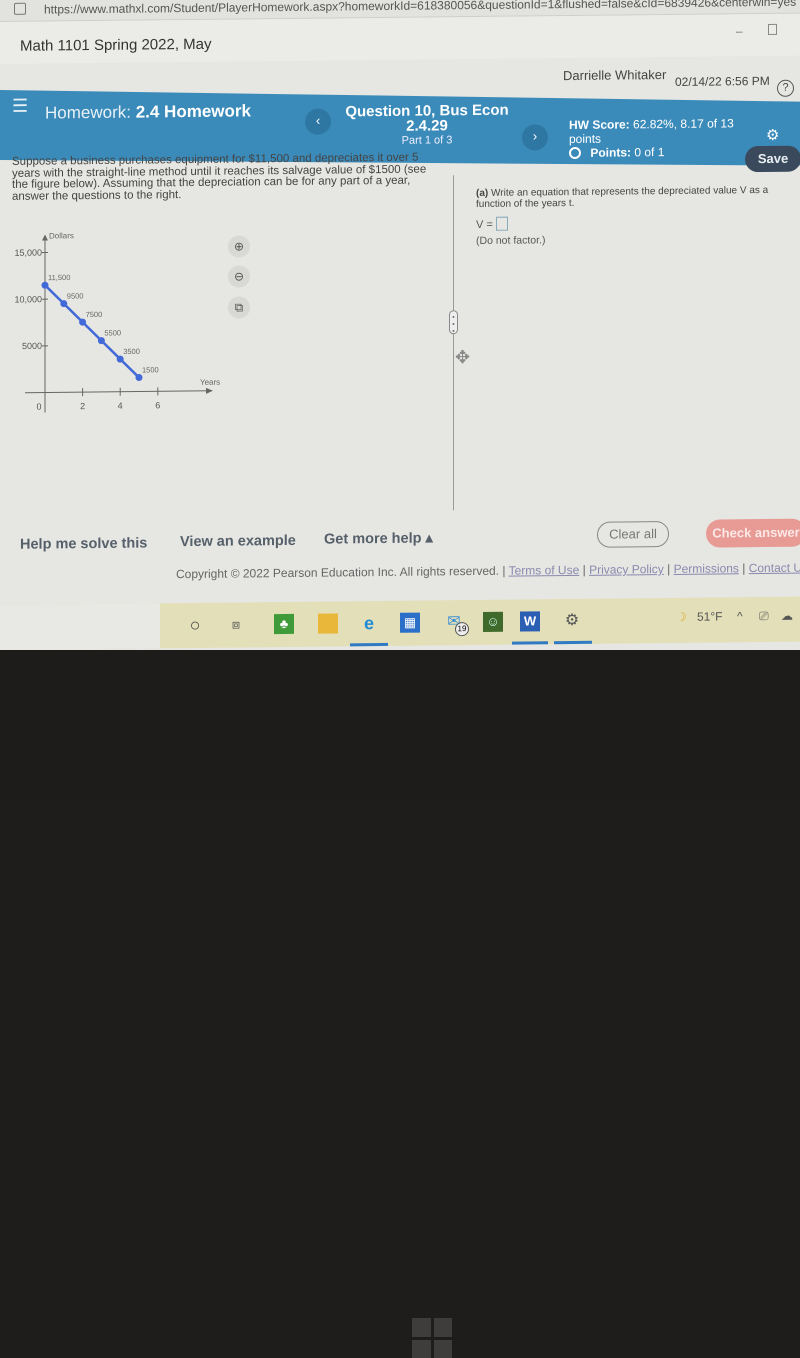 This screenshot has width=800, height=1358. Describe the element at coordinates (772, 135) in the screenshot. I see `settings-icon: ⚙` at that location.